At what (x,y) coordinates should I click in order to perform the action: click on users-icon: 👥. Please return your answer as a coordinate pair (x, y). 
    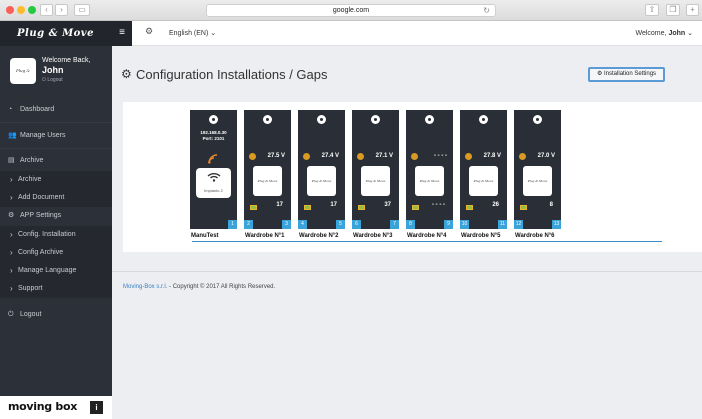
    Looking at the image, I should click on (12, 135).